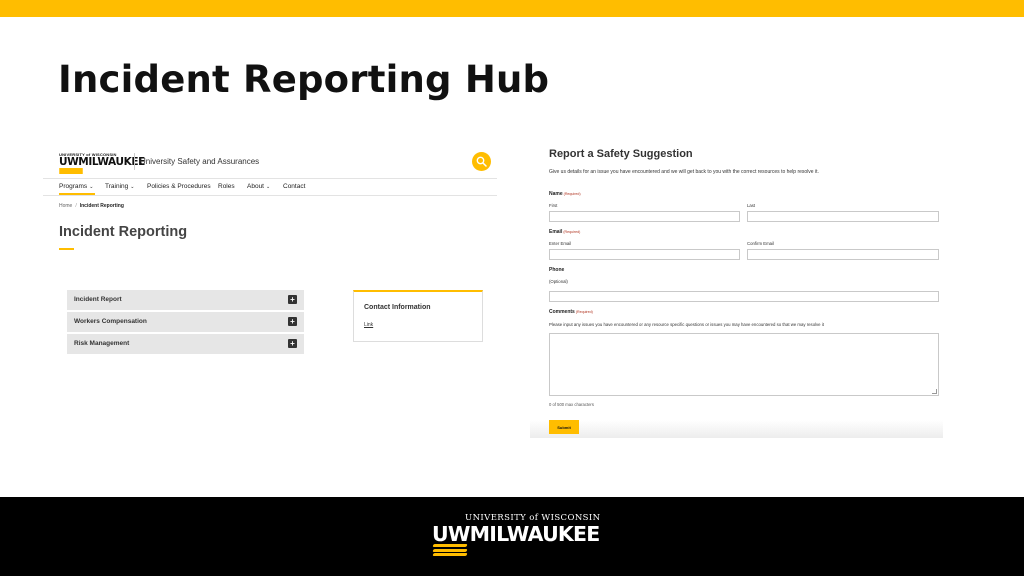 This screenshot has height=576, width=1024. I want to click on phone-label: Phone, so click(557, 270).